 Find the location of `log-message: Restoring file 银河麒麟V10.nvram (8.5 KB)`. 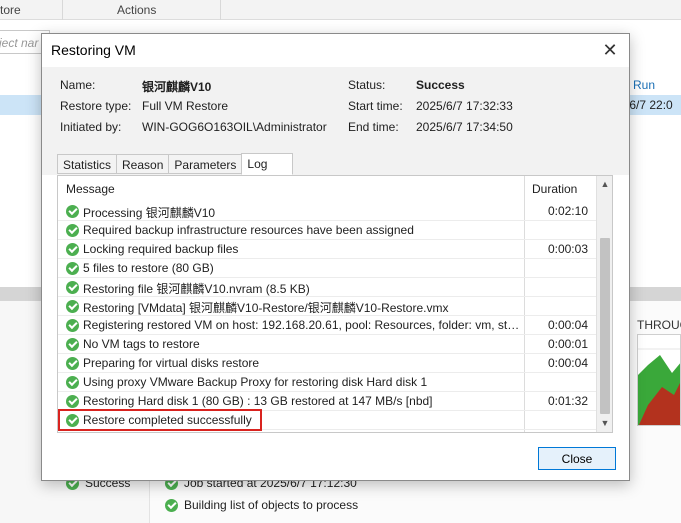

log-message: Restoring file 银河麒麟V10.nvram (8.5 KB) is located at coordinates (196, 289).